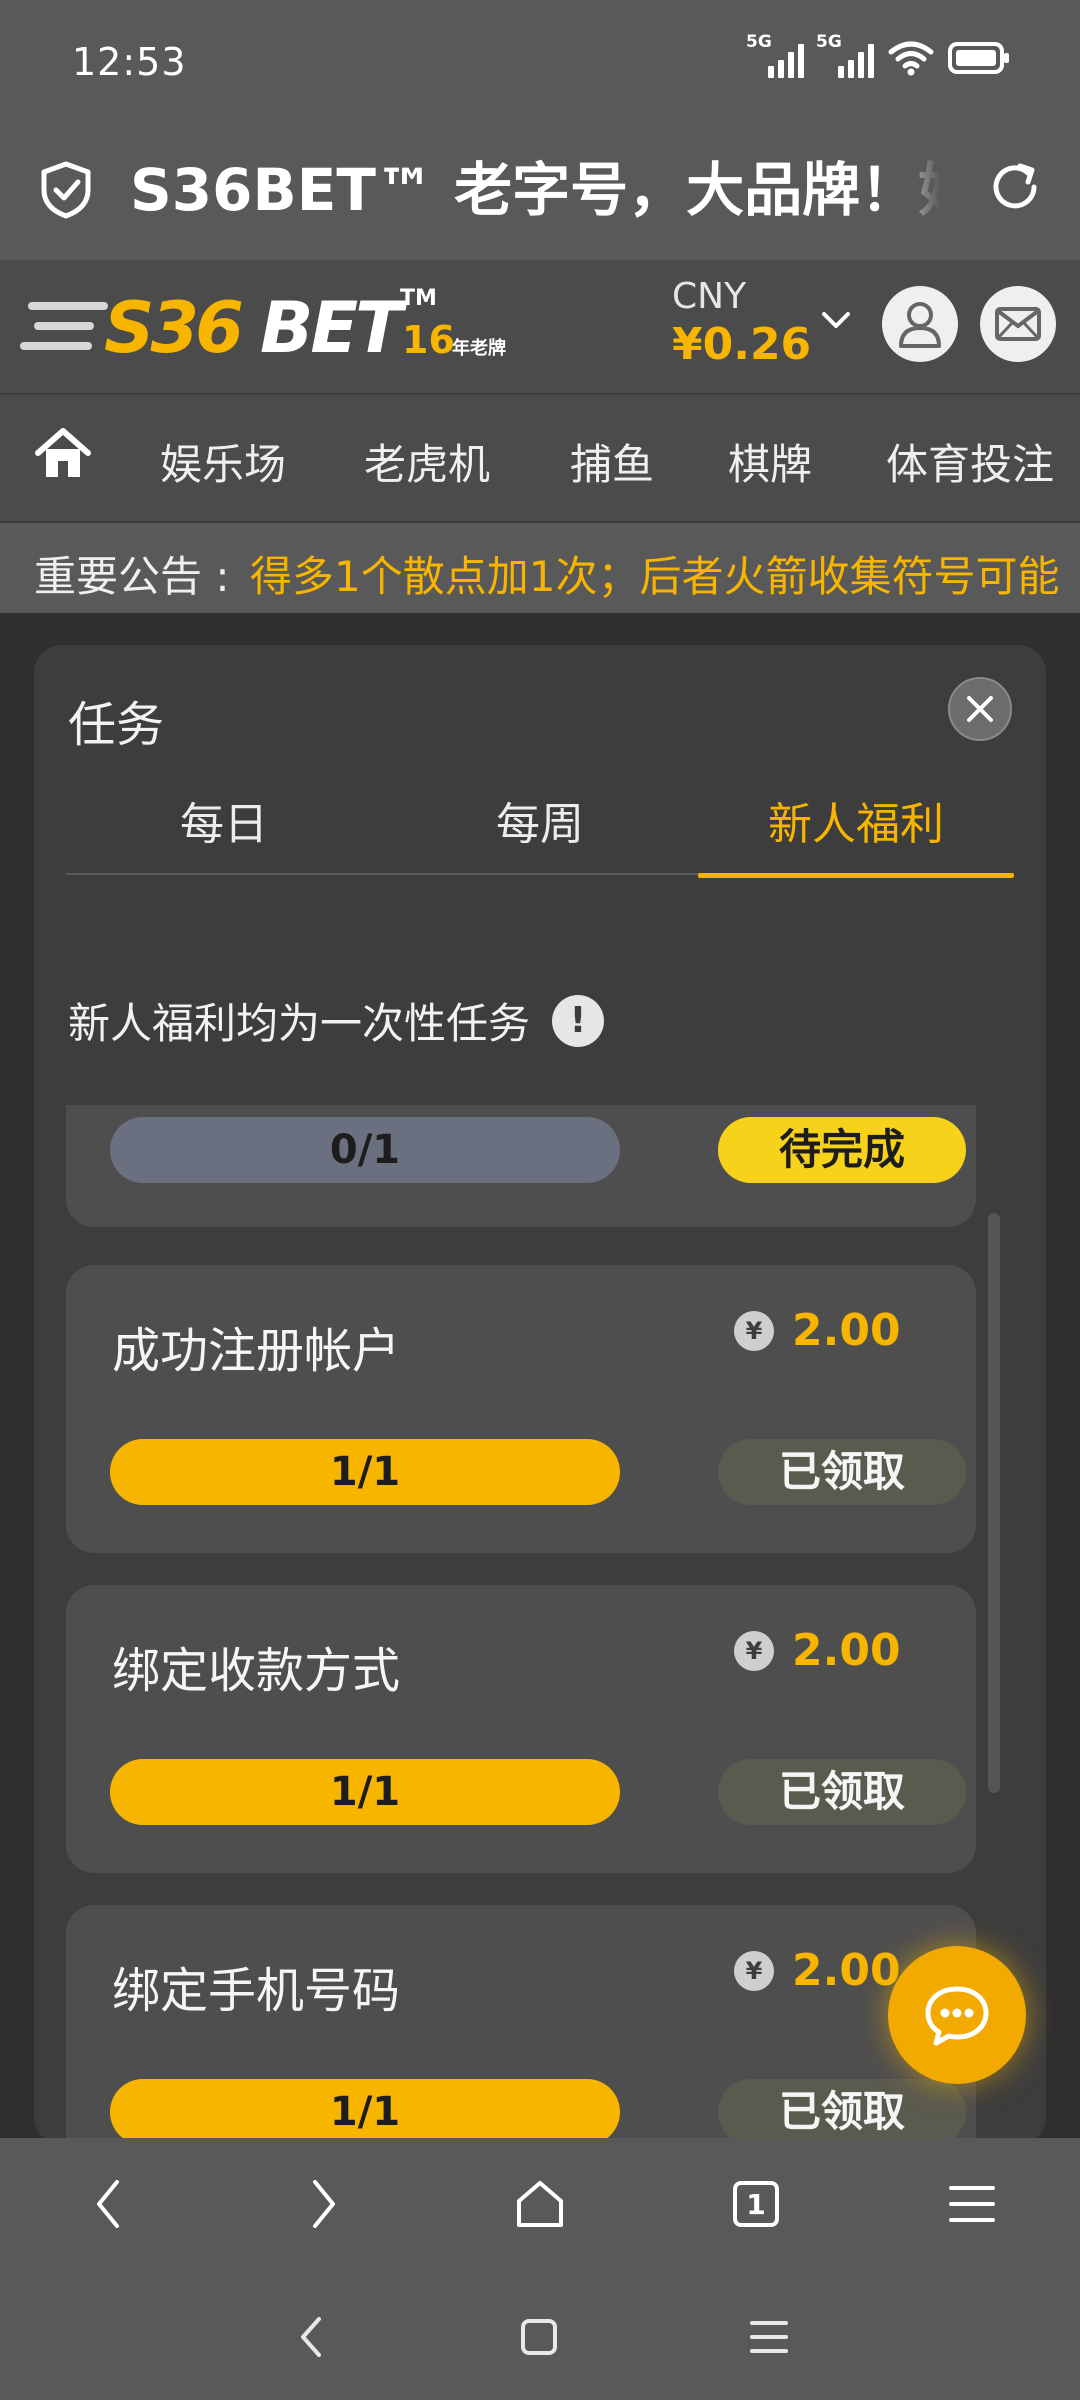  Describe the element at coordinates (878, 55) in the screenshot. I see `status-icons: 5G 5G` at that location.